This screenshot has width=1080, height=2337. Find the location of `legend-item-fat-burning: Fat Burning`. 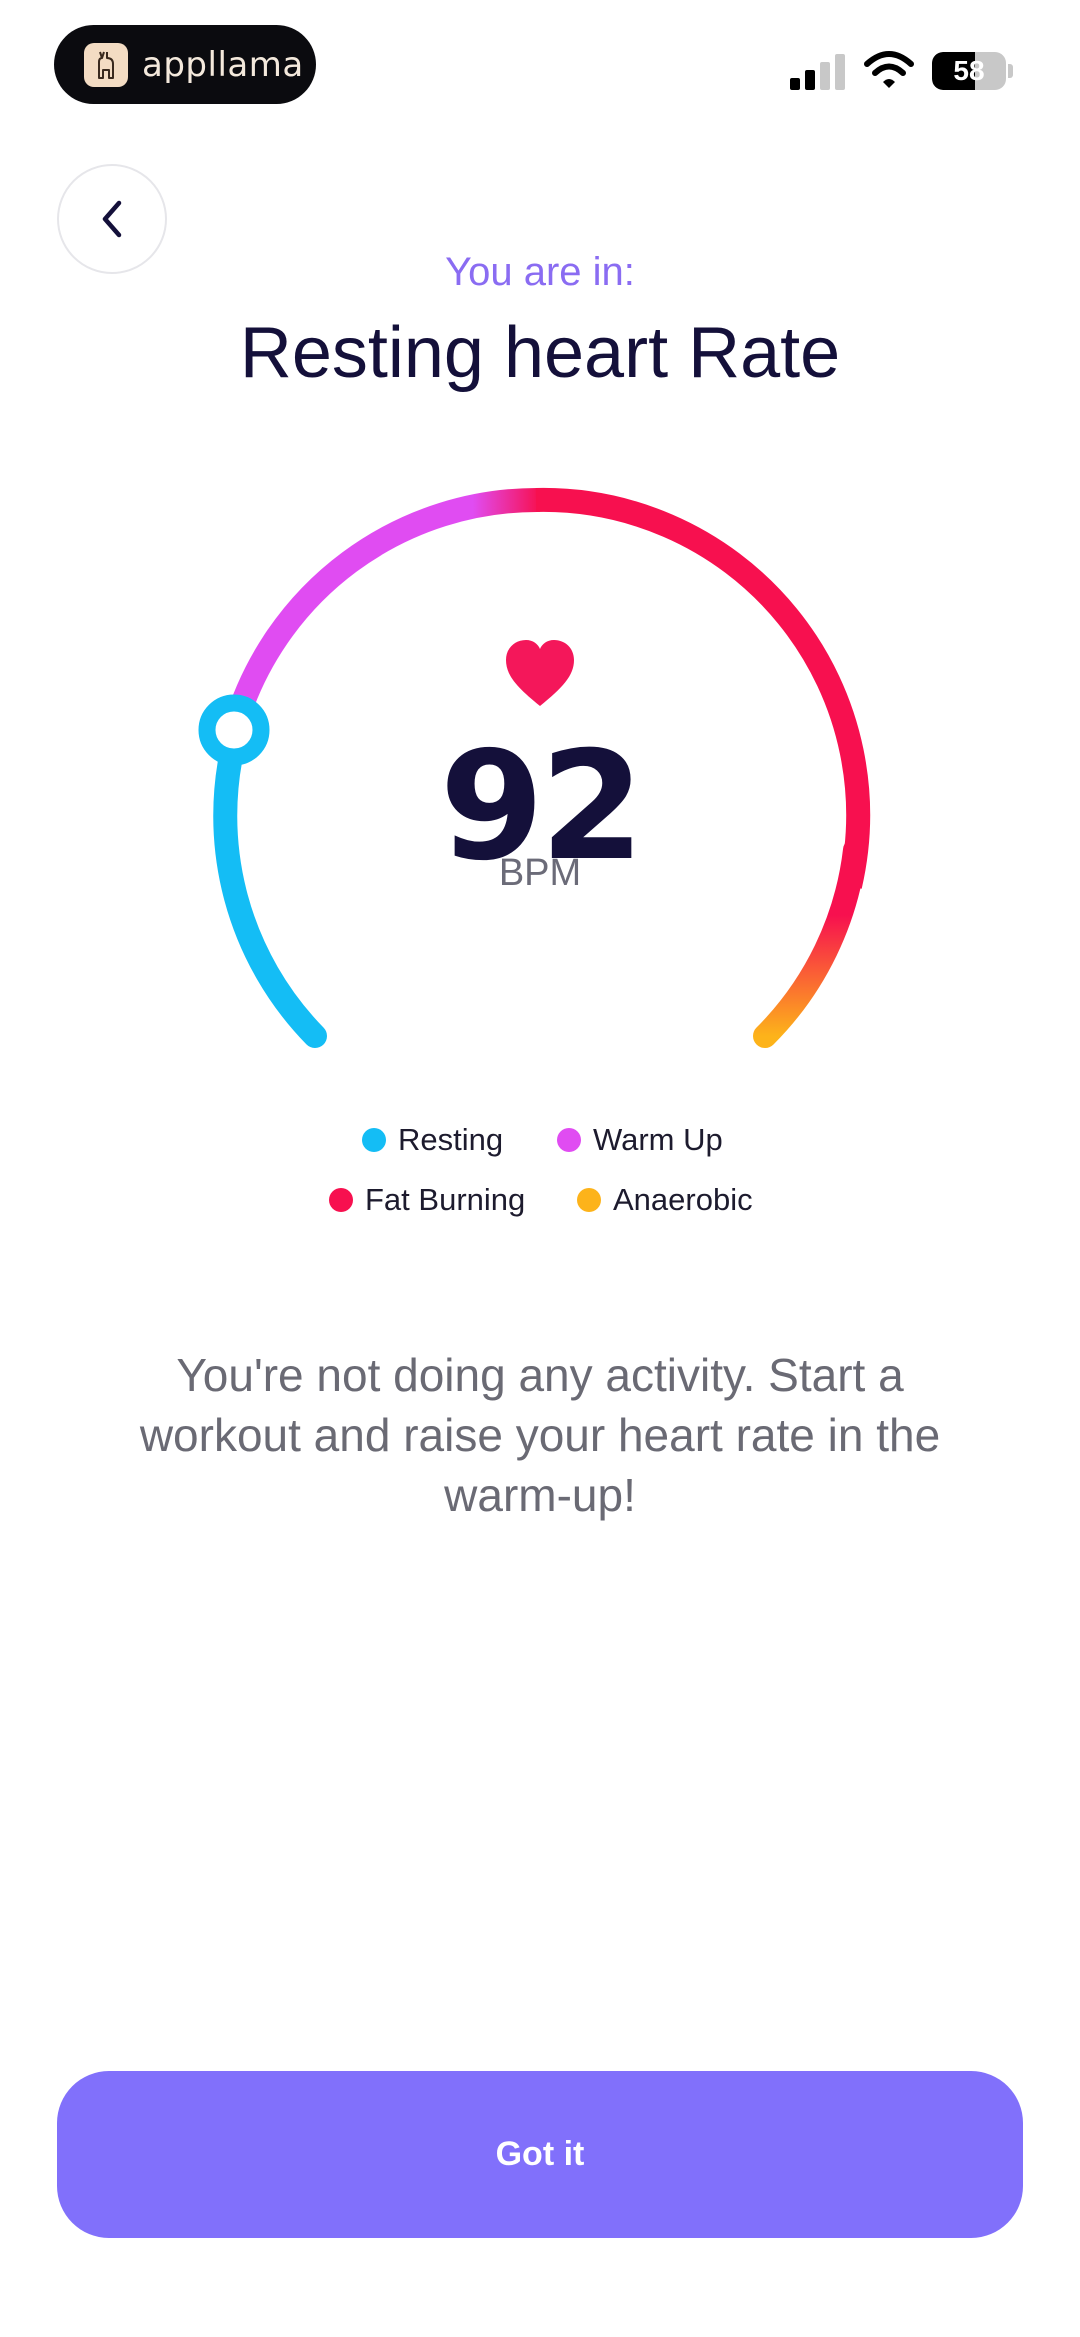

legend-item-fat-burning: Fat Burning is located at coordinates (427, 1200).